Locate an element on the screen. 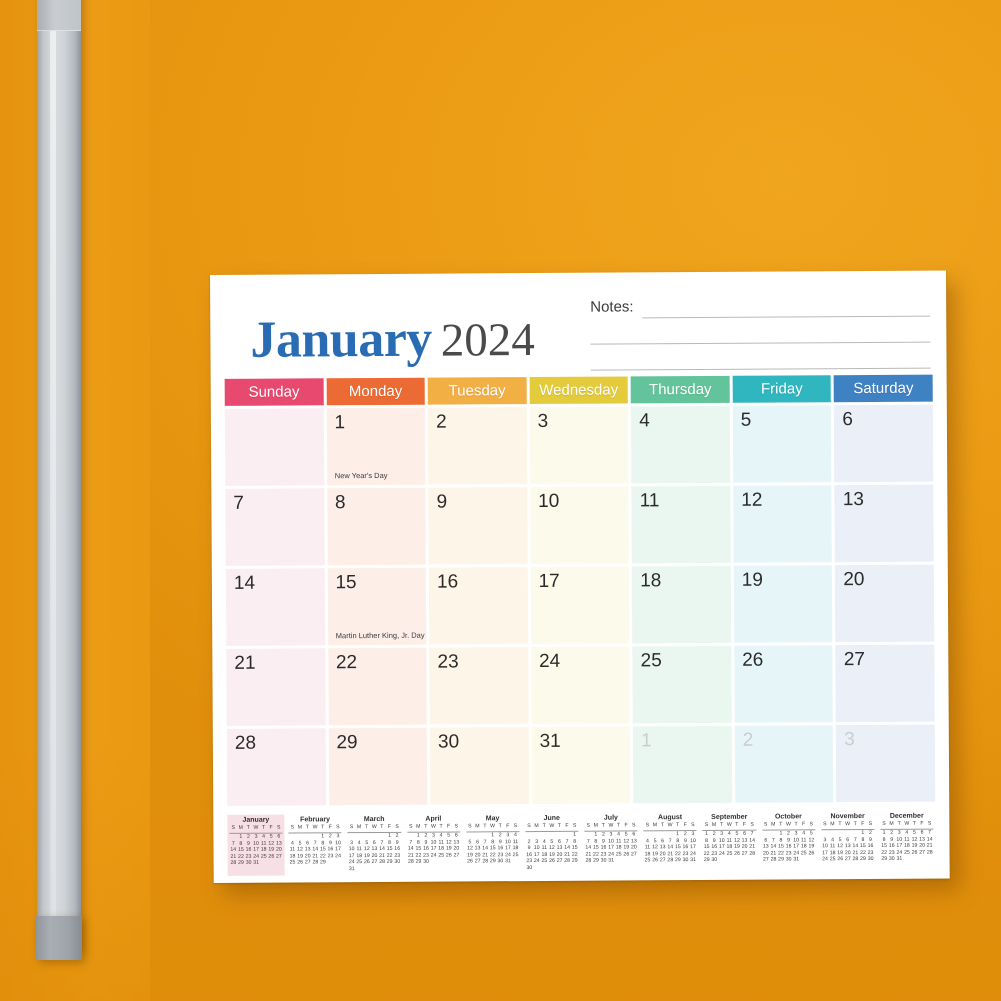  day-number: 2 is located at coordinates (748, 740).